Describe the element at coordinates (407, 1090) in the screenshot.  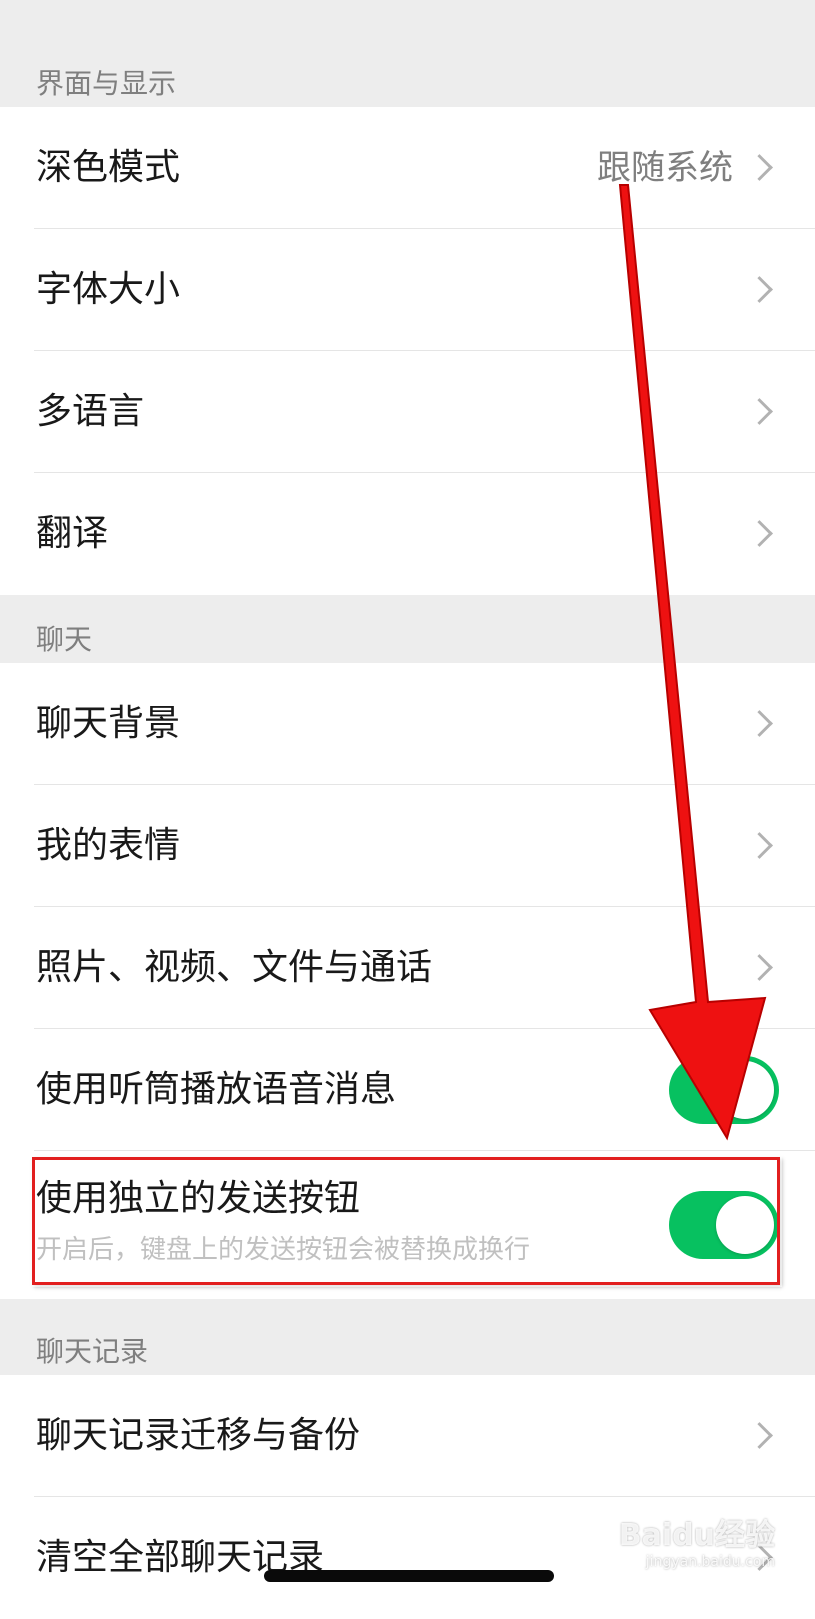
I see `settings-item-earpiece-playback: 使用听筒播放语音消息` at that location.